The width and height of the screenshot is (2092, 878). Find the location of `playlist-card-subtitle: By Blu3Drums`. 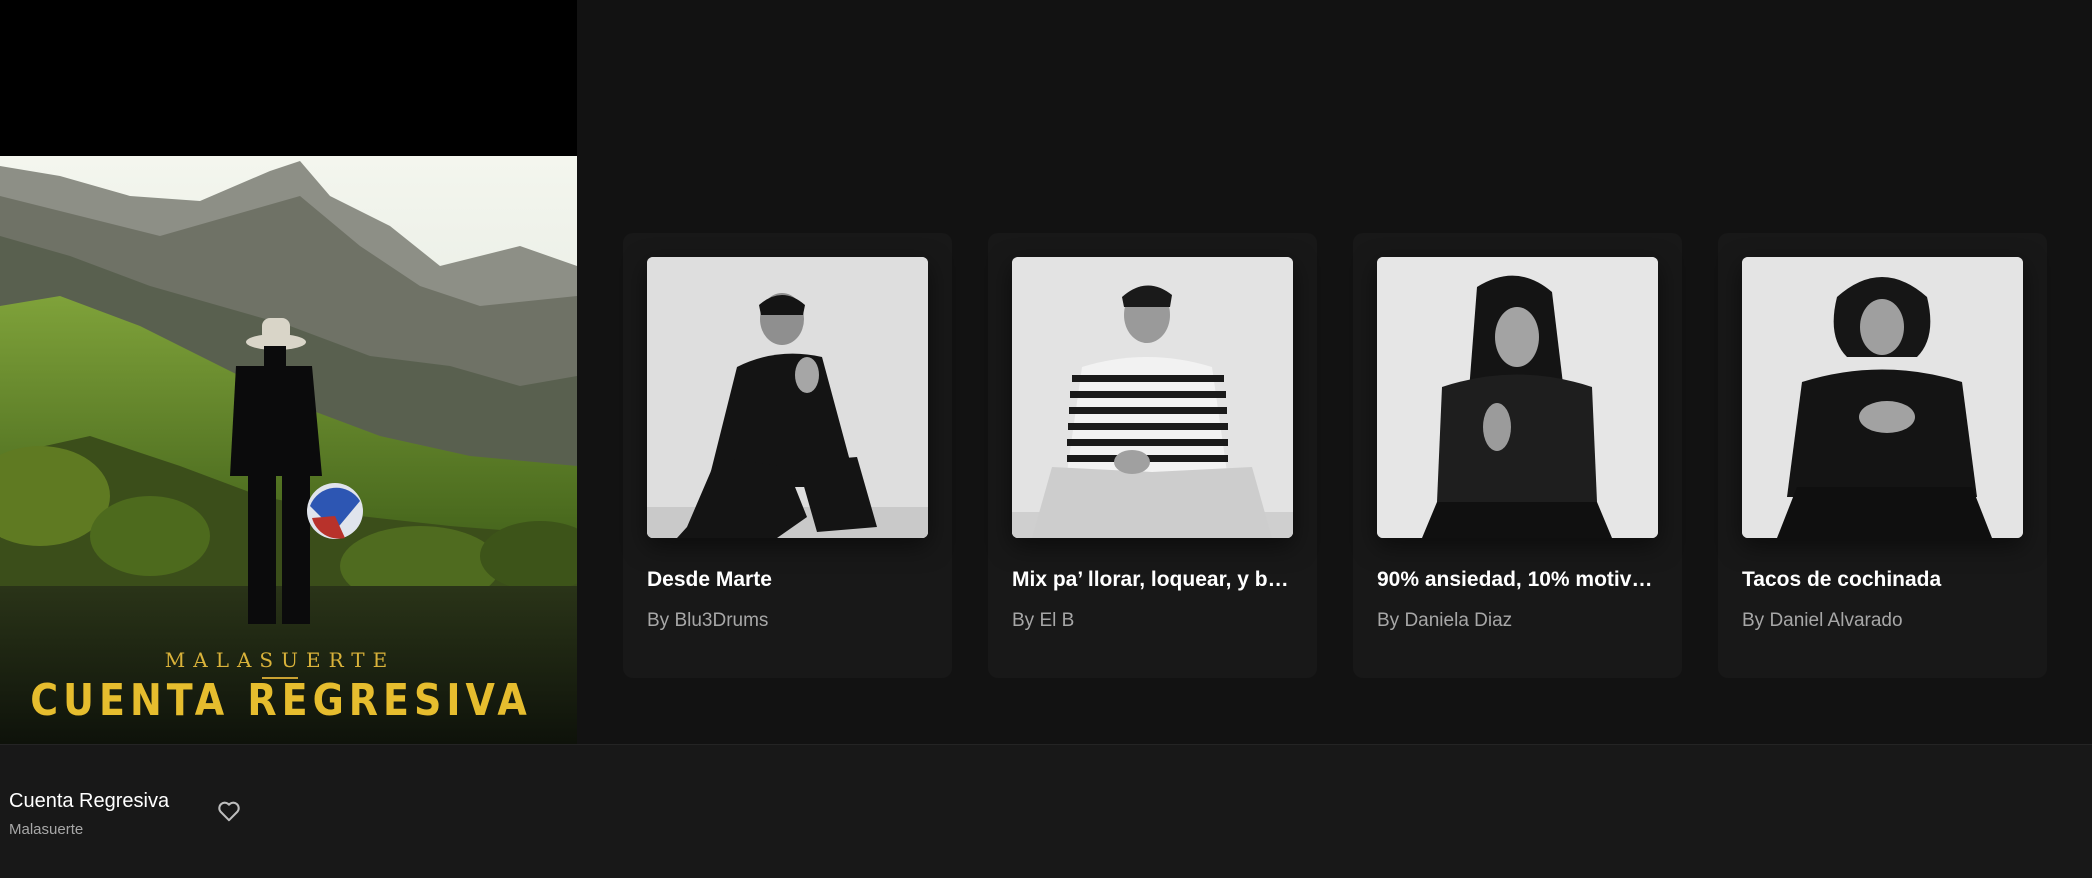

playlist-card-subtitle: By Blu3Drums is located at coordinates (708, 620).